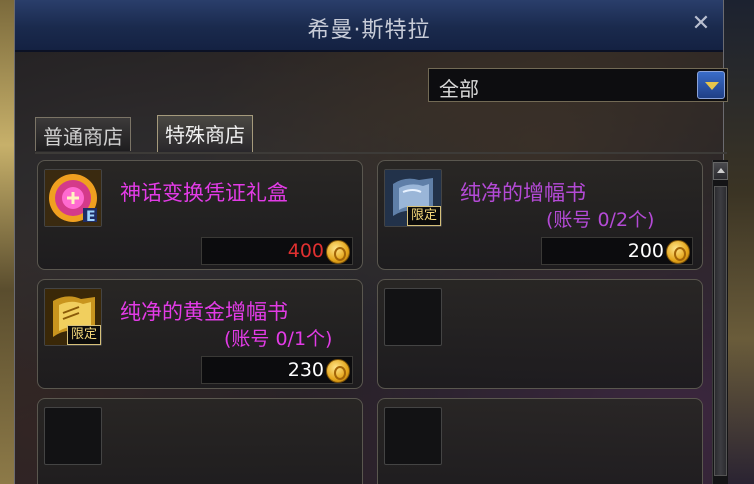 This screenshot has height=484, width=754. What do you see at coordinates (701, 24) in the screenshot?
I see `close-icon: ✕` at bounding box center [701, 24].